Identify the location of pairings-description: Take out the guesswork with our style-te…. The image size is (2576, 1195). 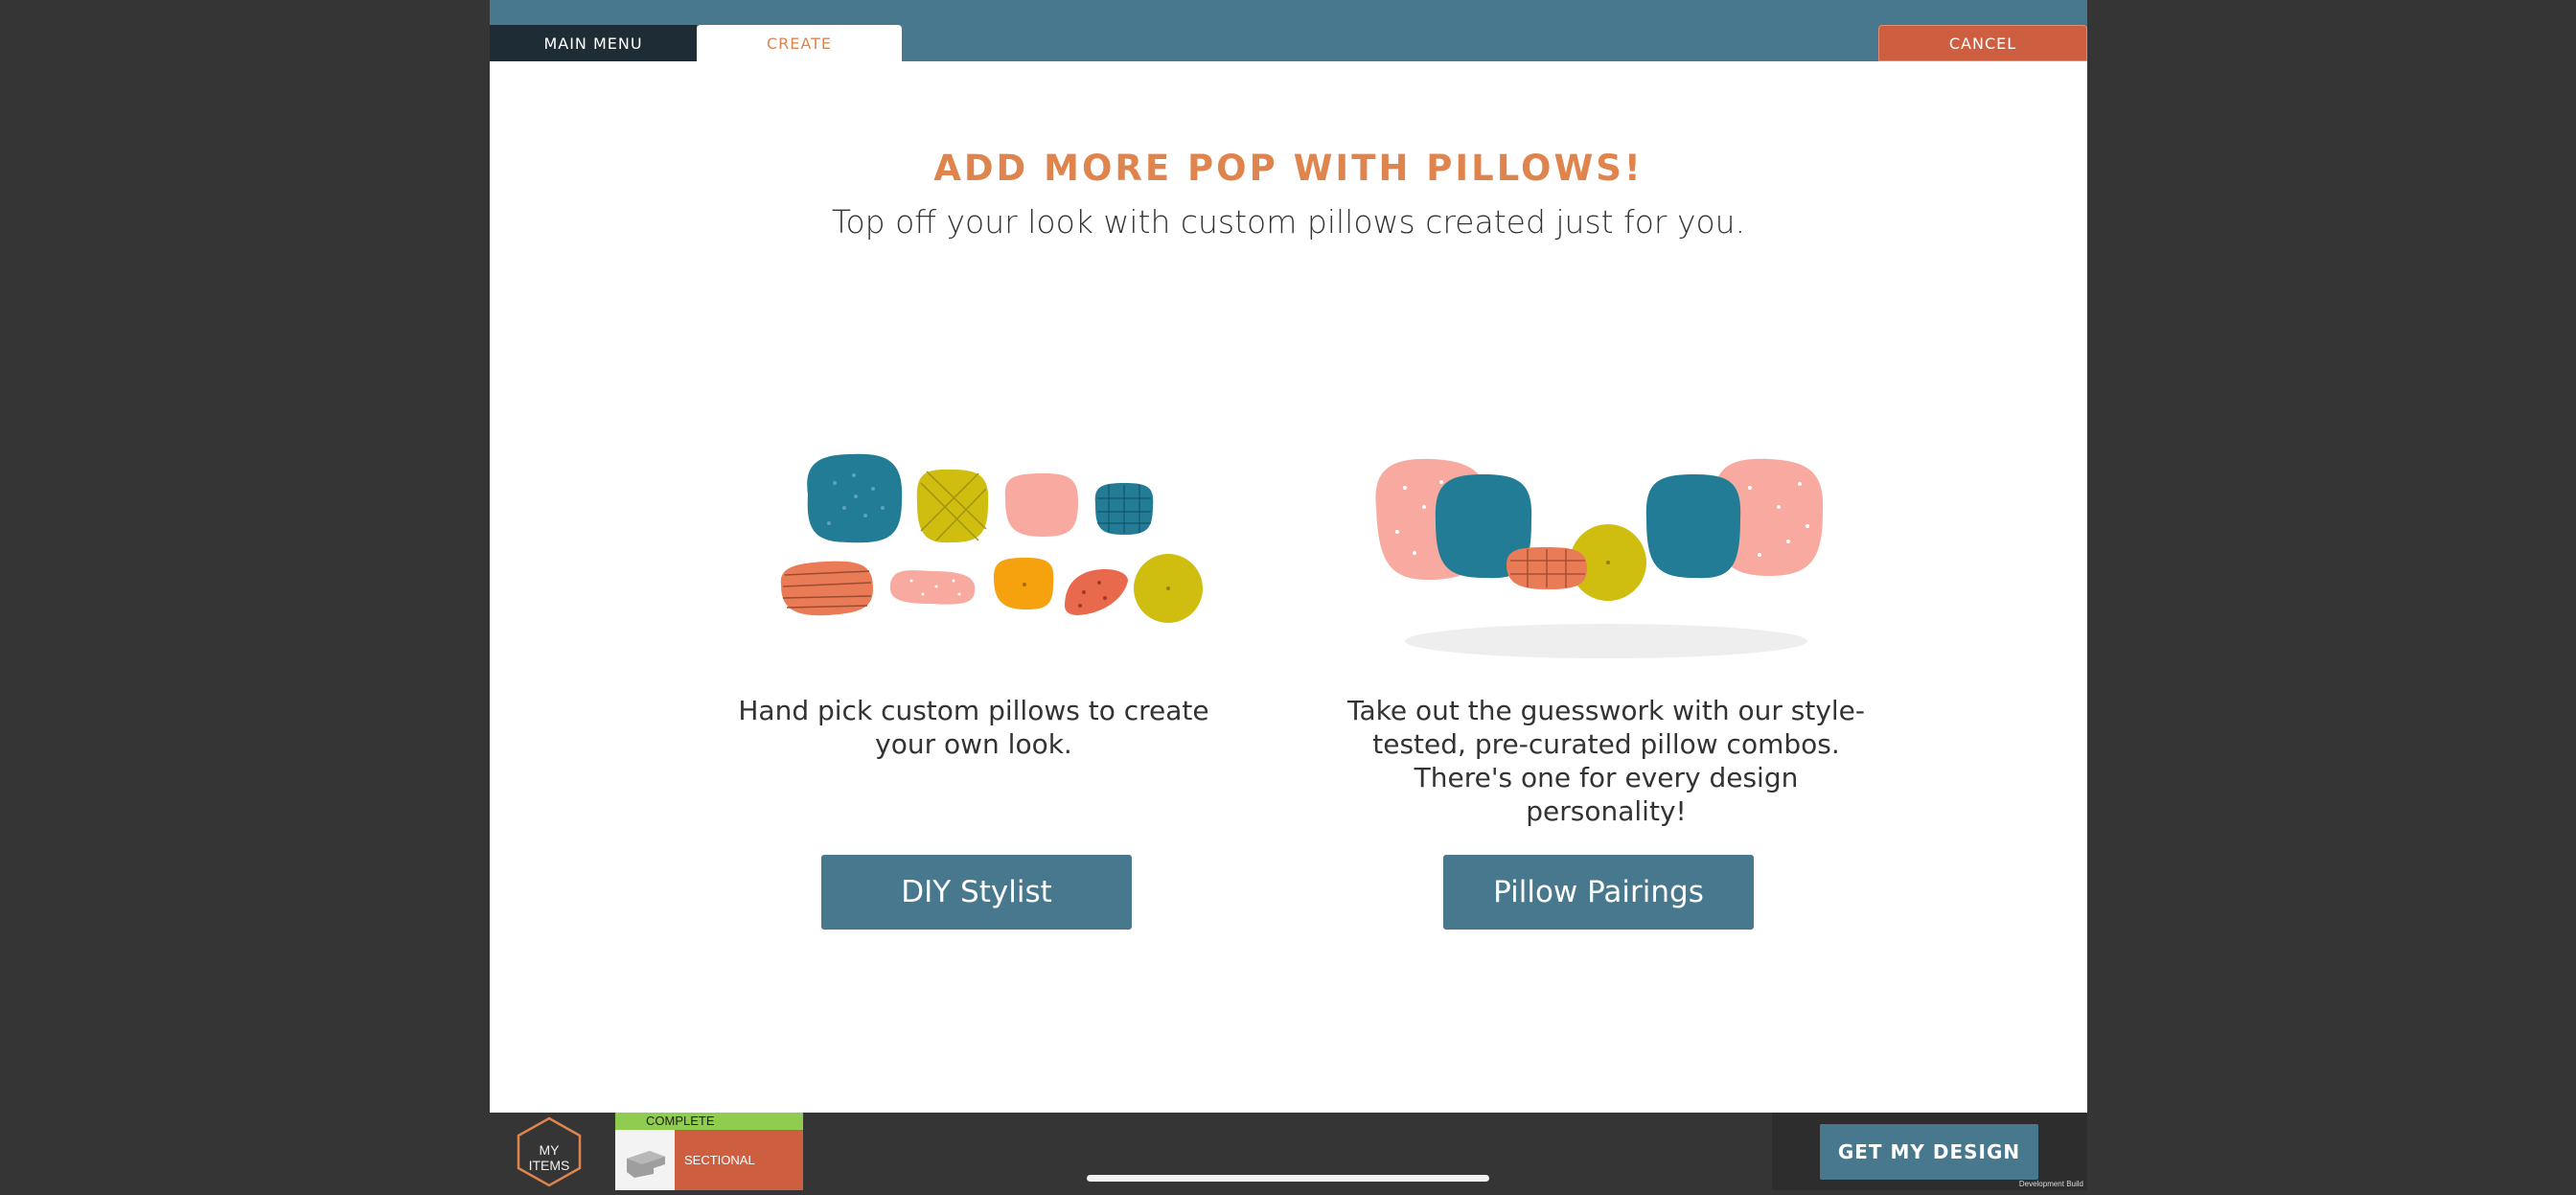
(1606, 761).